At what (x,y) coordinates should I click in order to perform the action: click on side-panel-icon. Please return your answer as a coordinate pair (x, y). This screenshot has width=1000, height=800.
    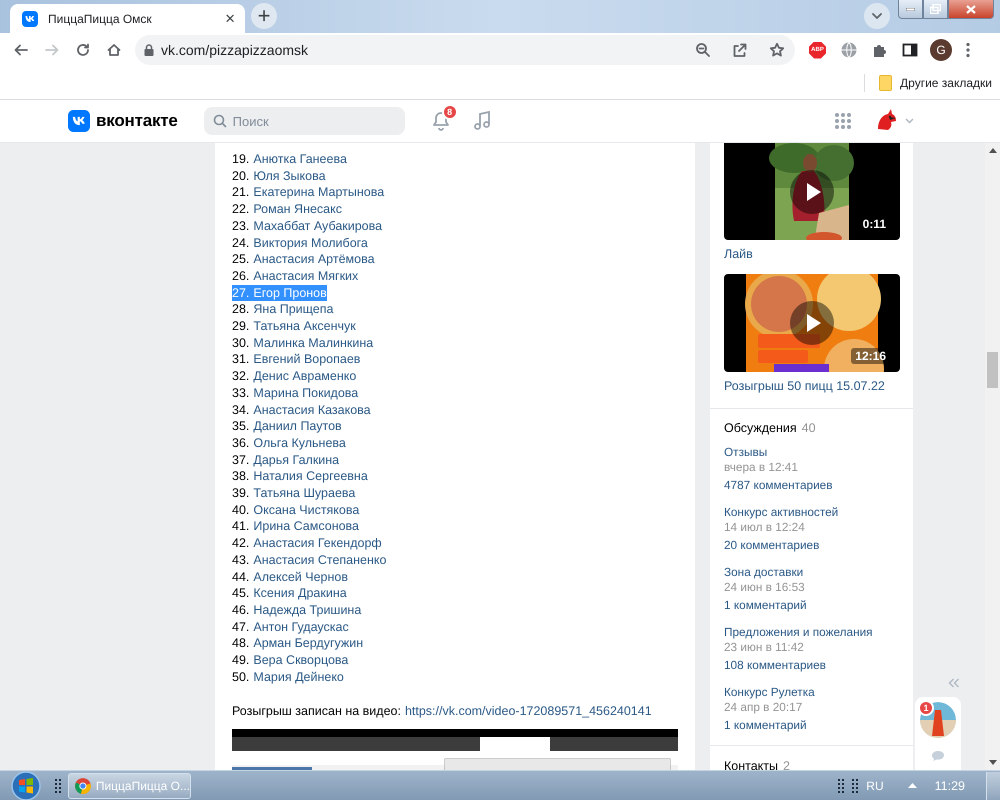
    Looking at the image, I should click on (910, 50).